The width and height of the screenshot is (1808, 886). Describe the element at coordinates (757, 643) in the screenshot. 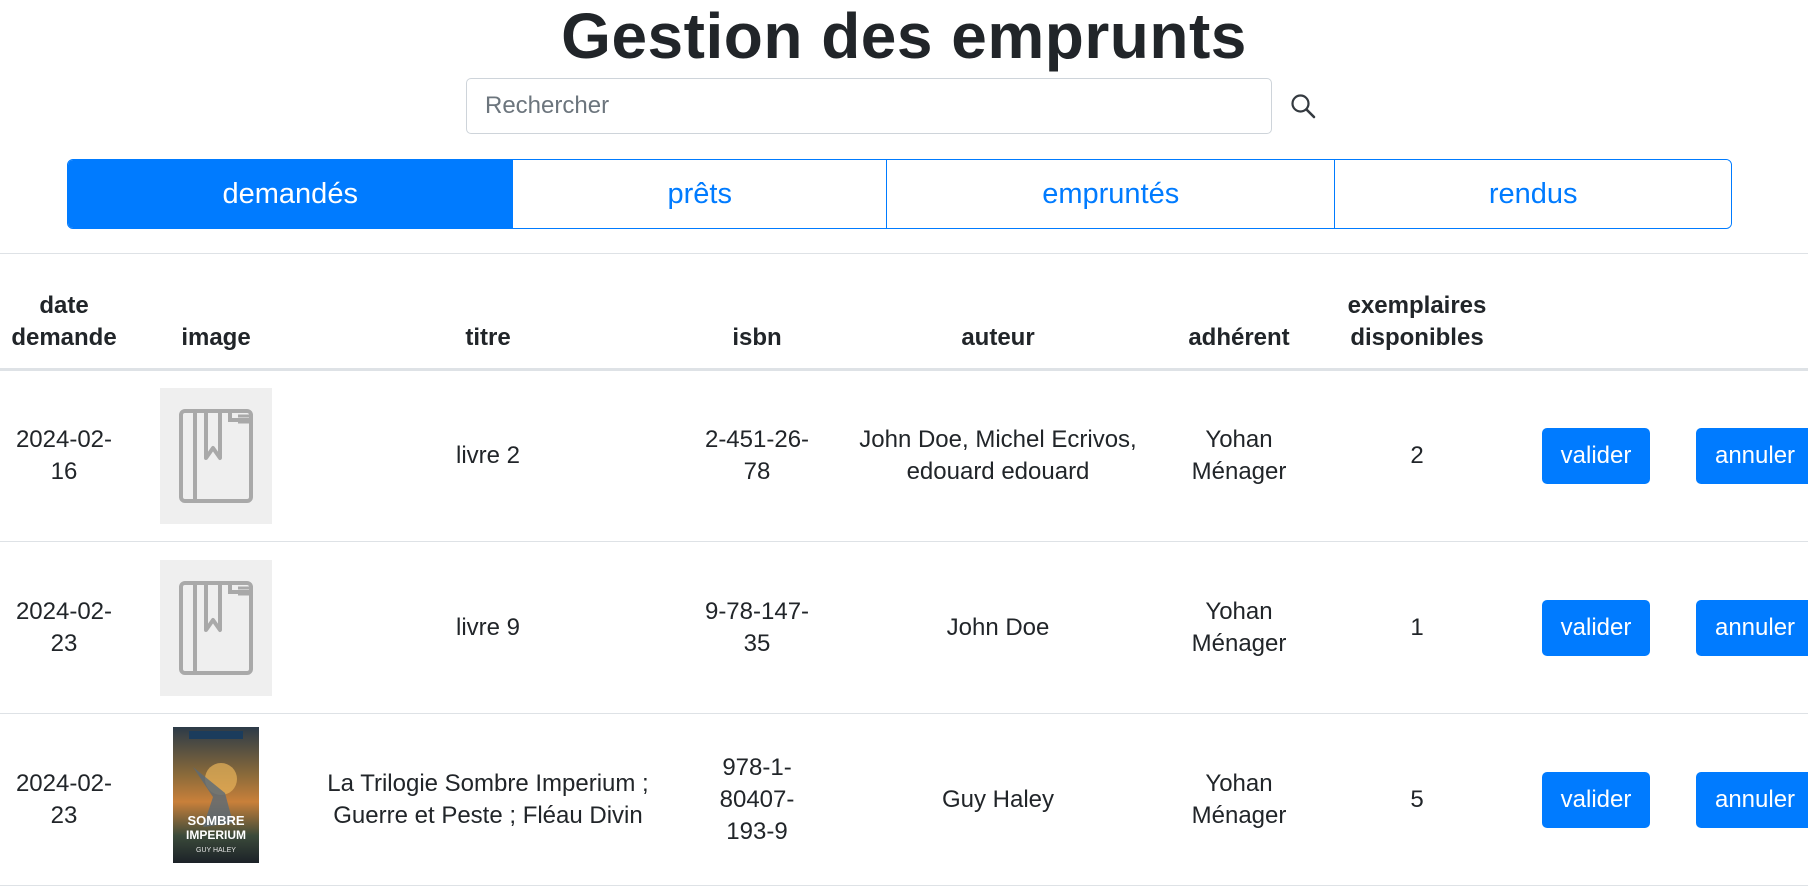

I see `isbn-part: 35` at that location.